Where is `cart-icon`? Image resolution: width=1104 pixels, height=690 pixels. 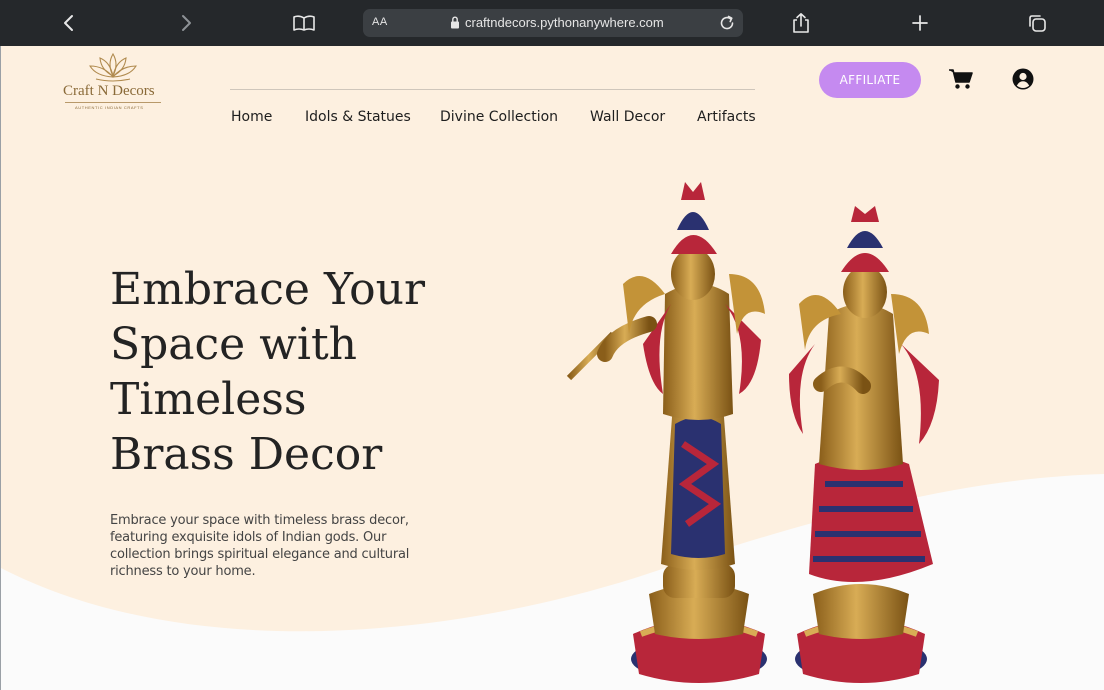
cart-icon is located at coordinates (961, 81).